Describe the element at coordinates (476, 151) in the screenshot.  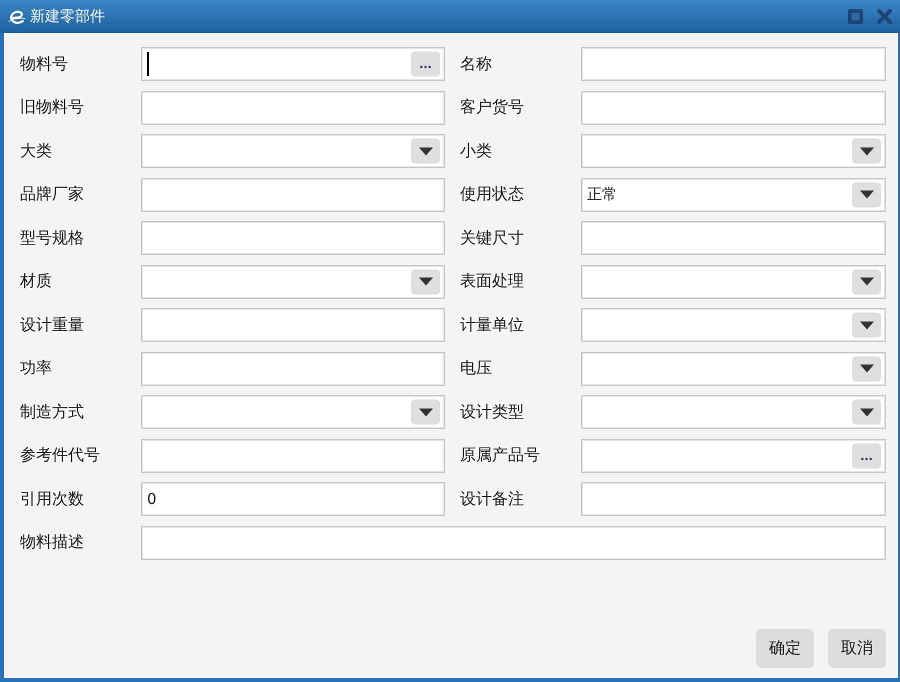
I see `field-label: 小类` at that location.